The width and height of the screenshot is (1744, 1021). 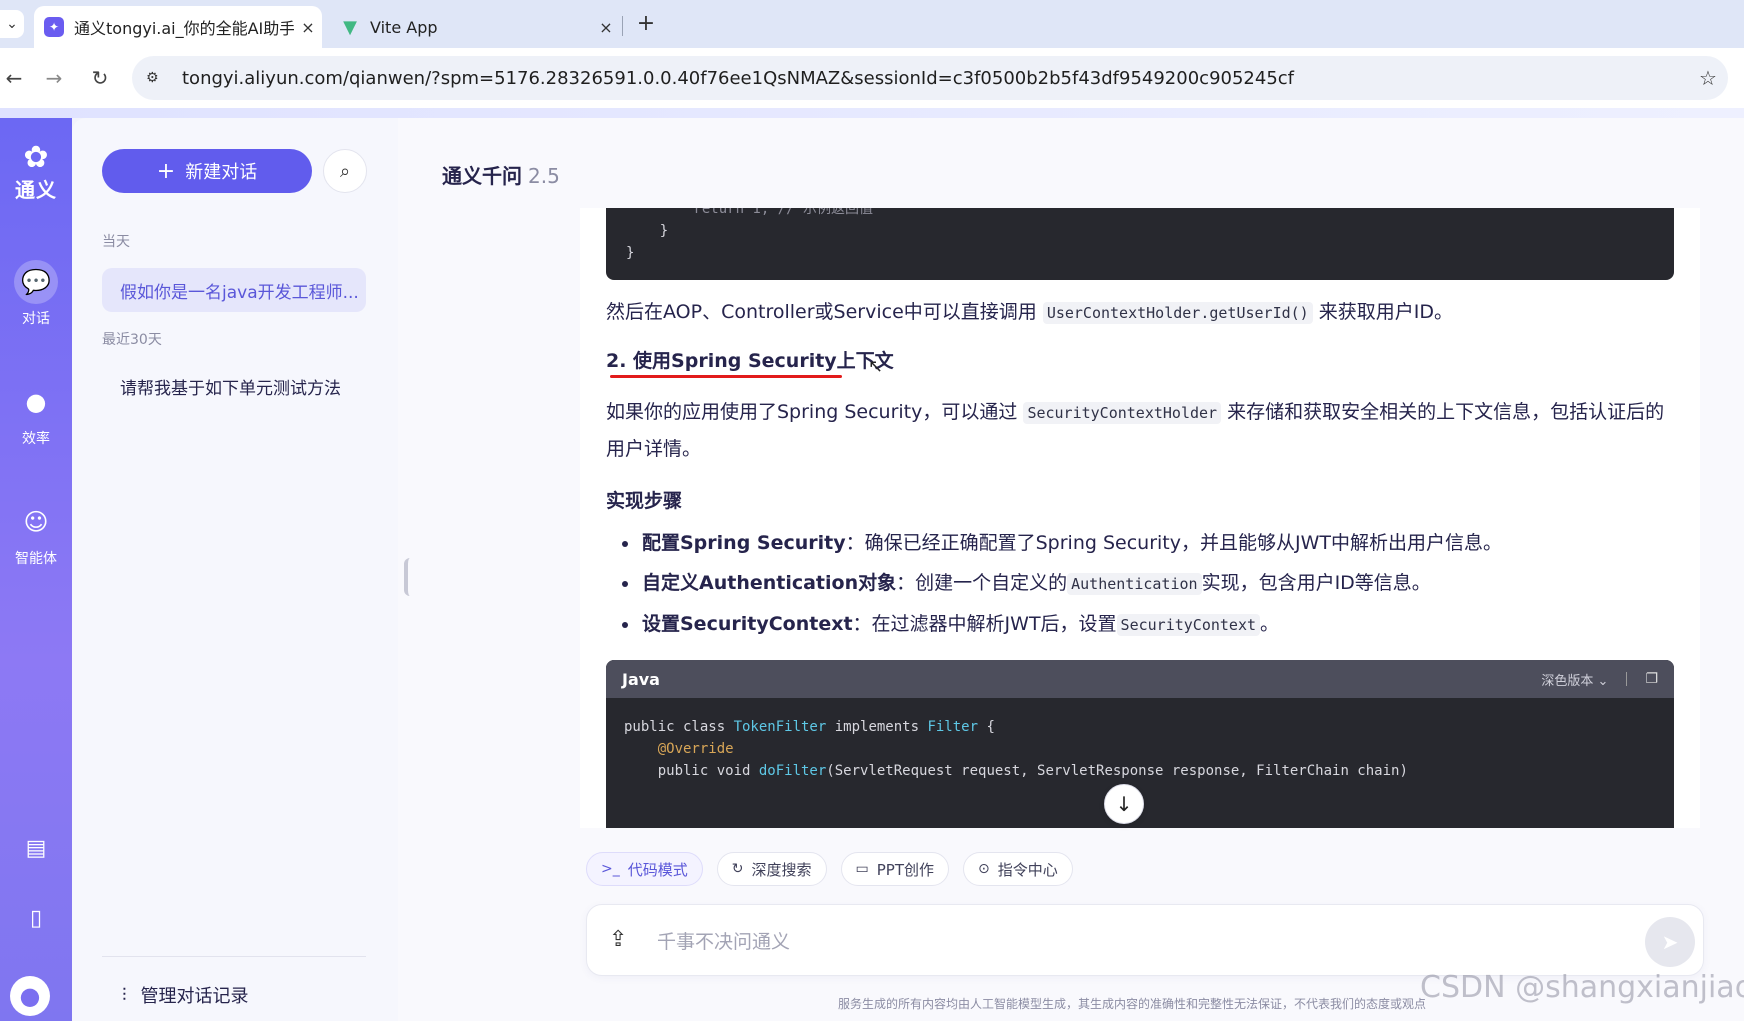 What do you see at coordinates (132, 340) in the screenshot?
I see `section-label-recent: 最近30天` at bounding box center [132, 340].